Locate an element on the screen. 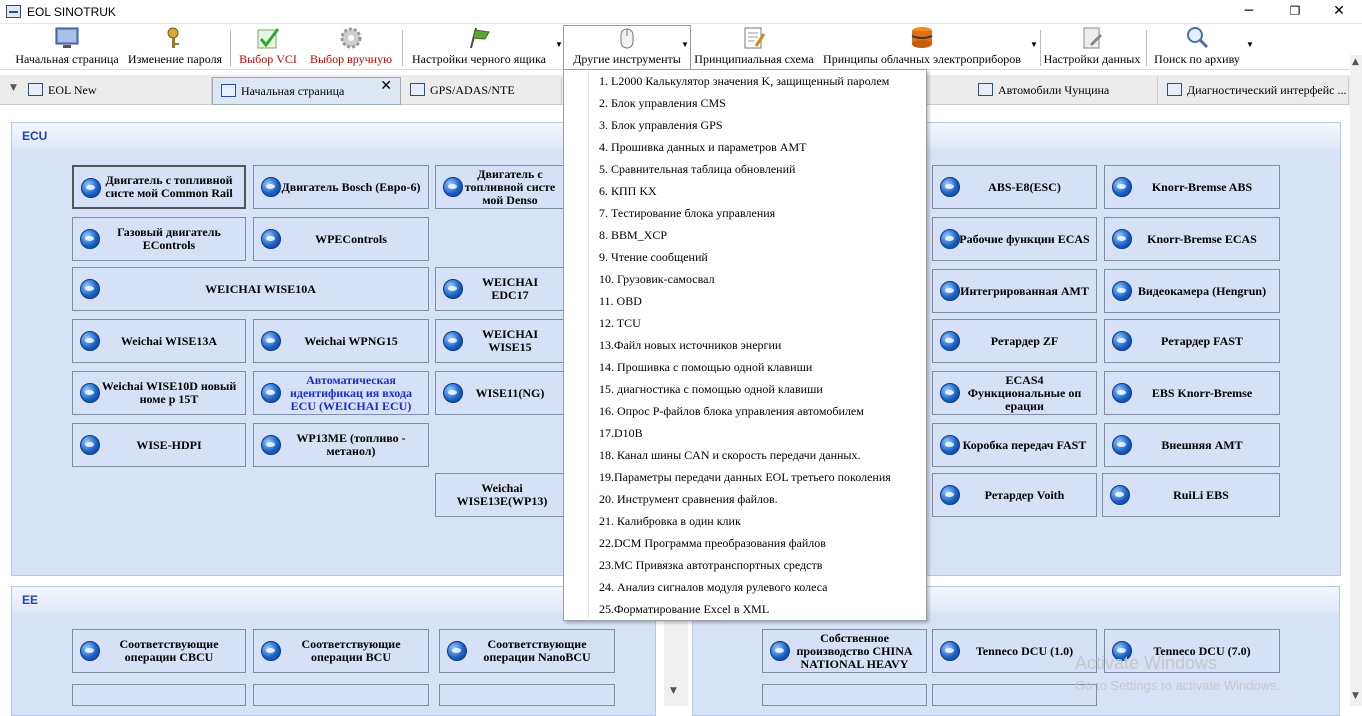 The height and width of the screenshot is (716, 1362). ee-button: Соответствующие операции BCU is located at coordinates (341, 651).